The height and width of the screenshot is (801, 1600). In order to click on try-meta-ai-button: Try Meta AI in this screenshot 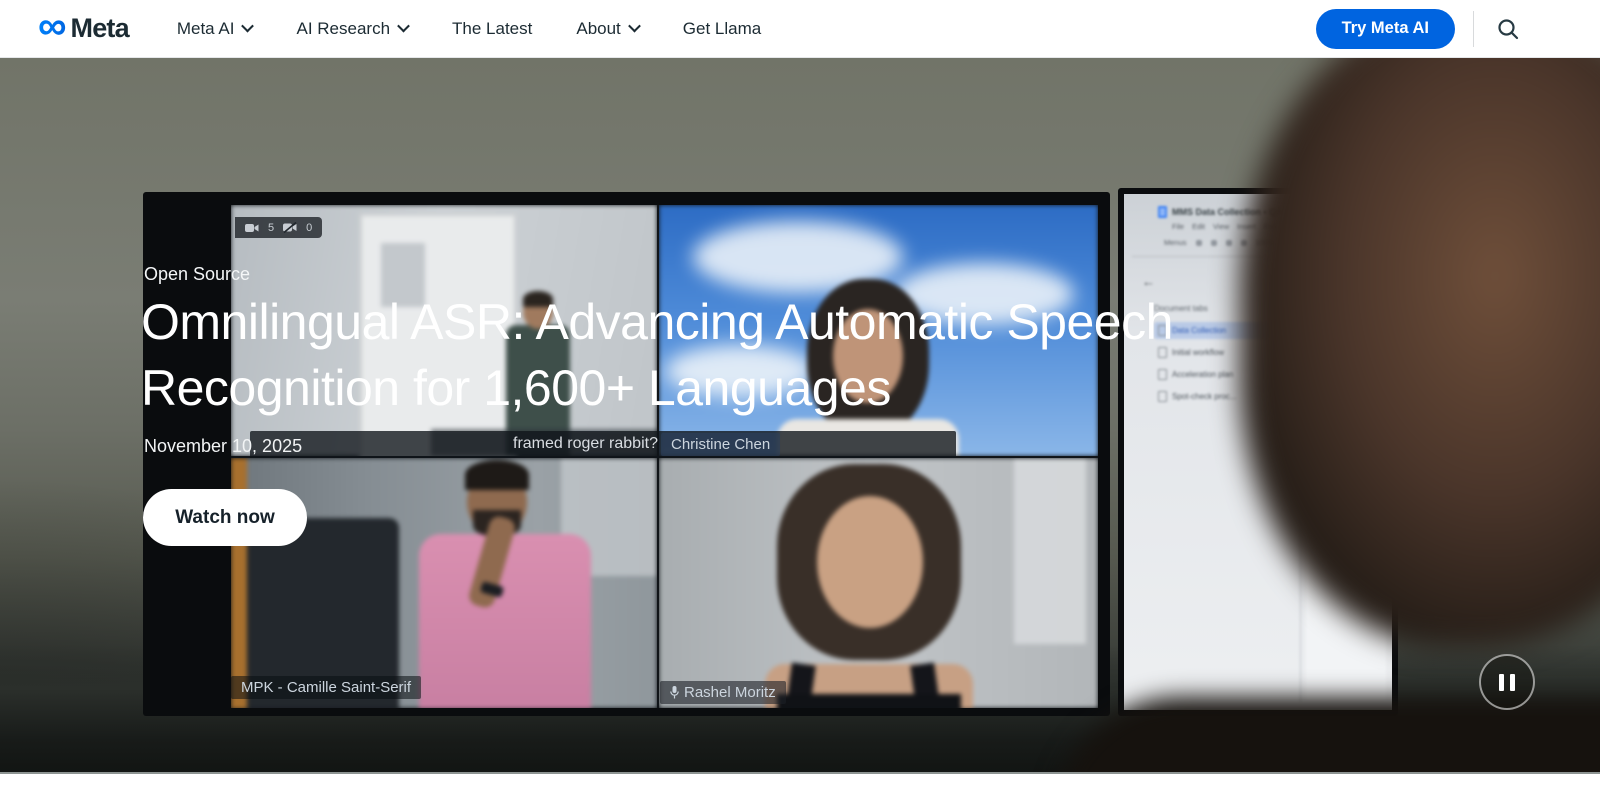, I will do `click(1385, 28)`.